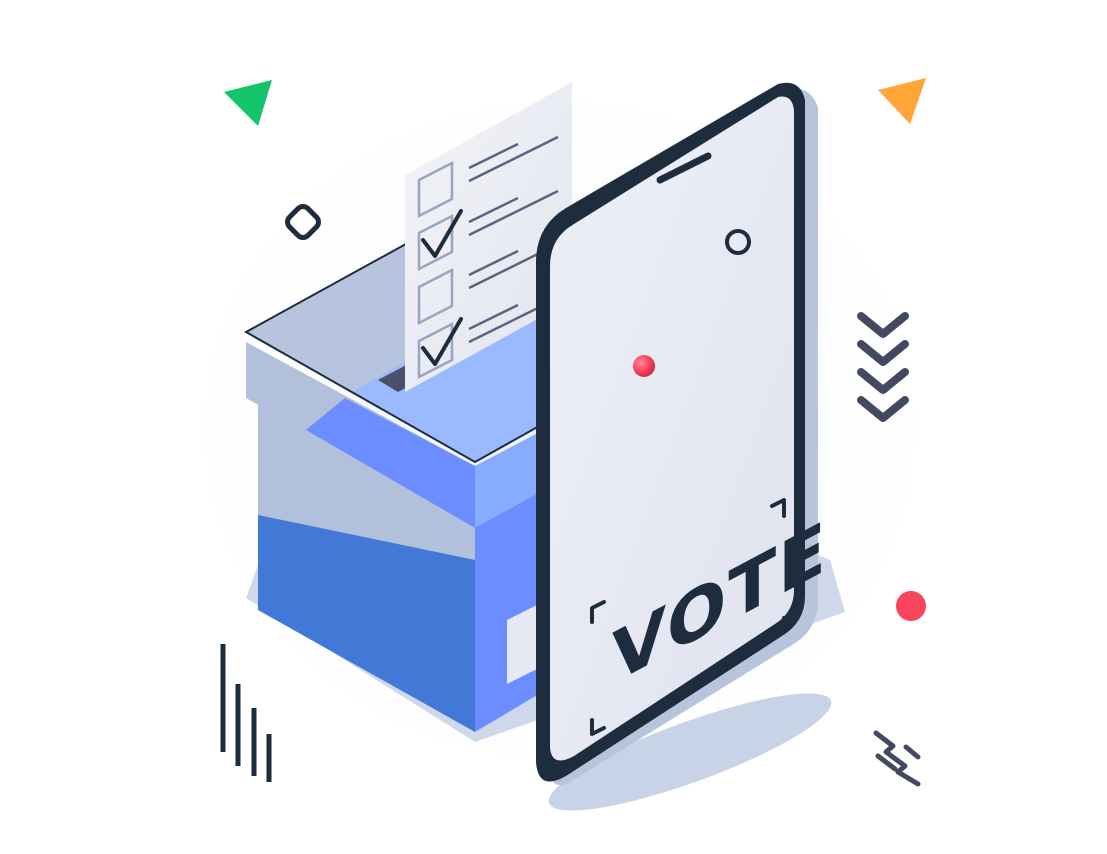  Describe the element at coordinates (911, 606) in the screenshot. I see `red-dot-icon` at that location.